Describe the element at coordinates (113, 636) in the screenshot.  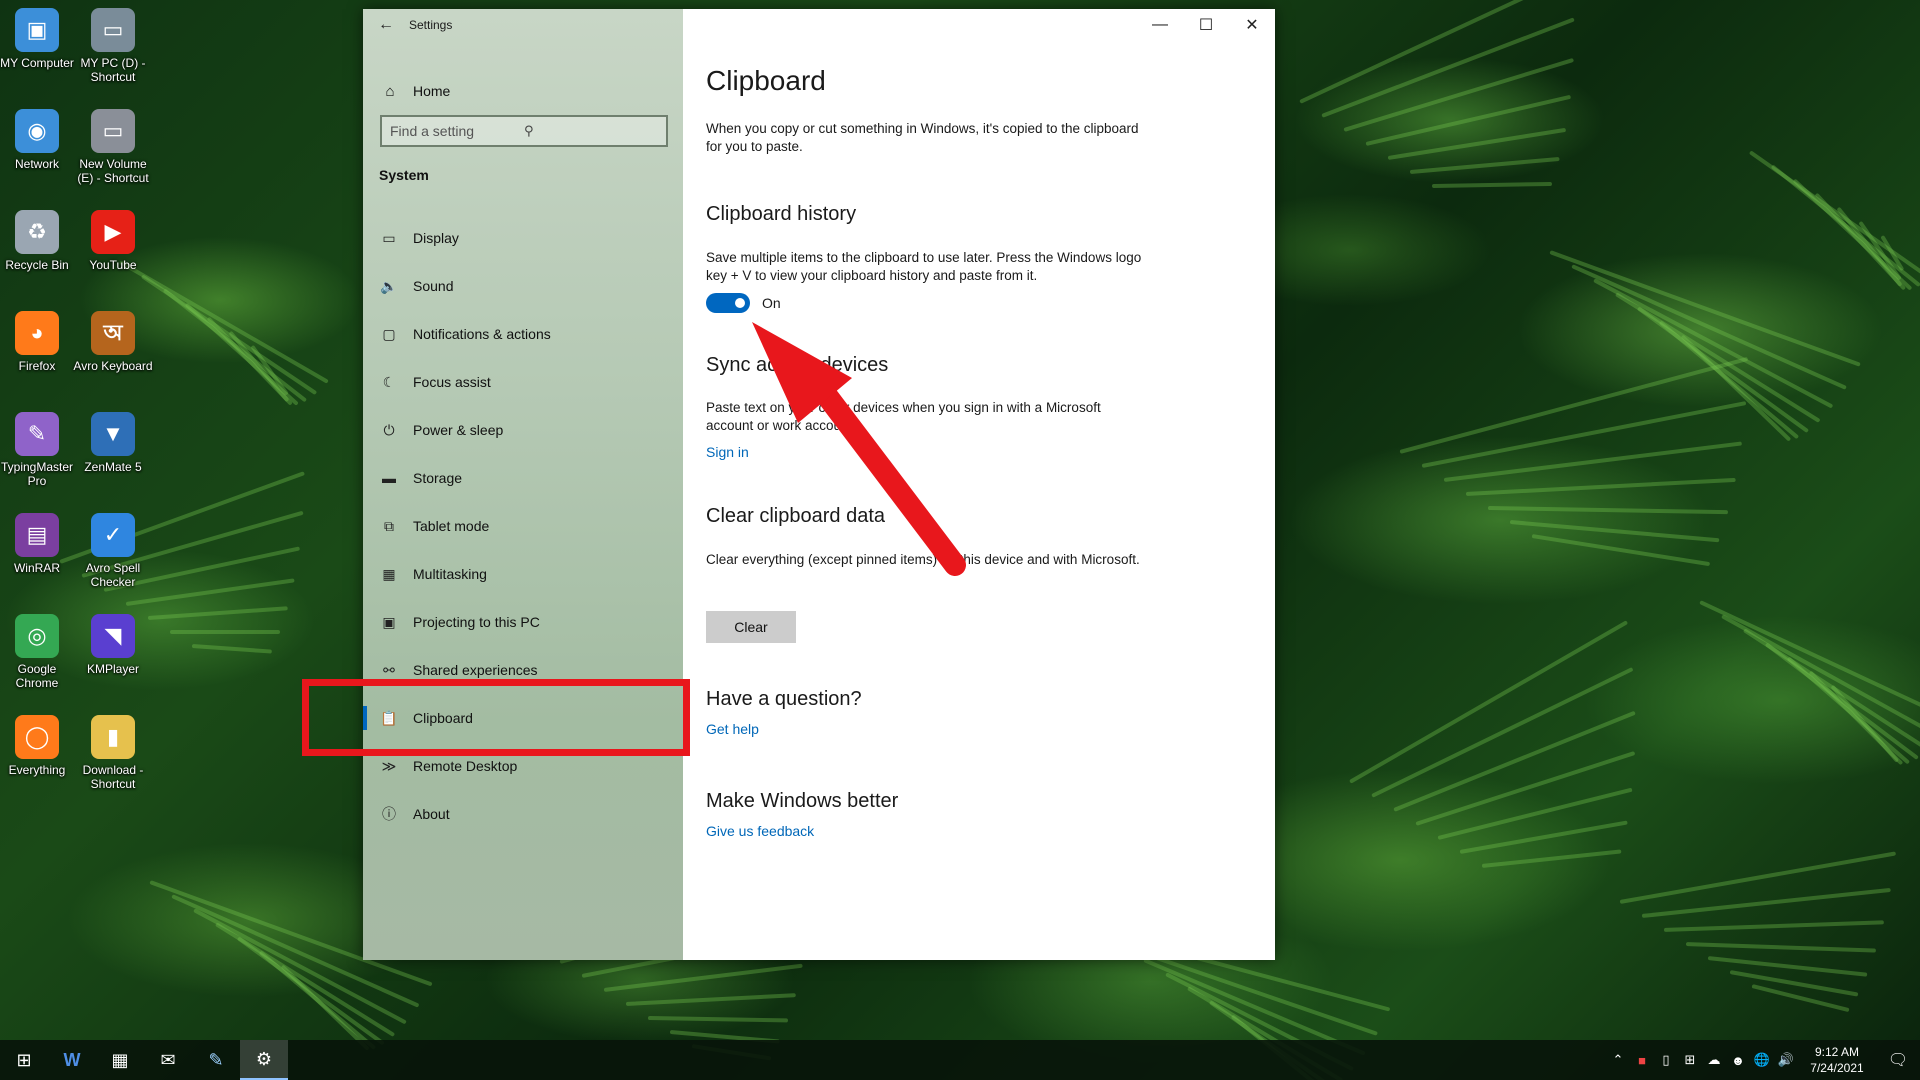
I see `kmplayer-icon: ◥` at that location.